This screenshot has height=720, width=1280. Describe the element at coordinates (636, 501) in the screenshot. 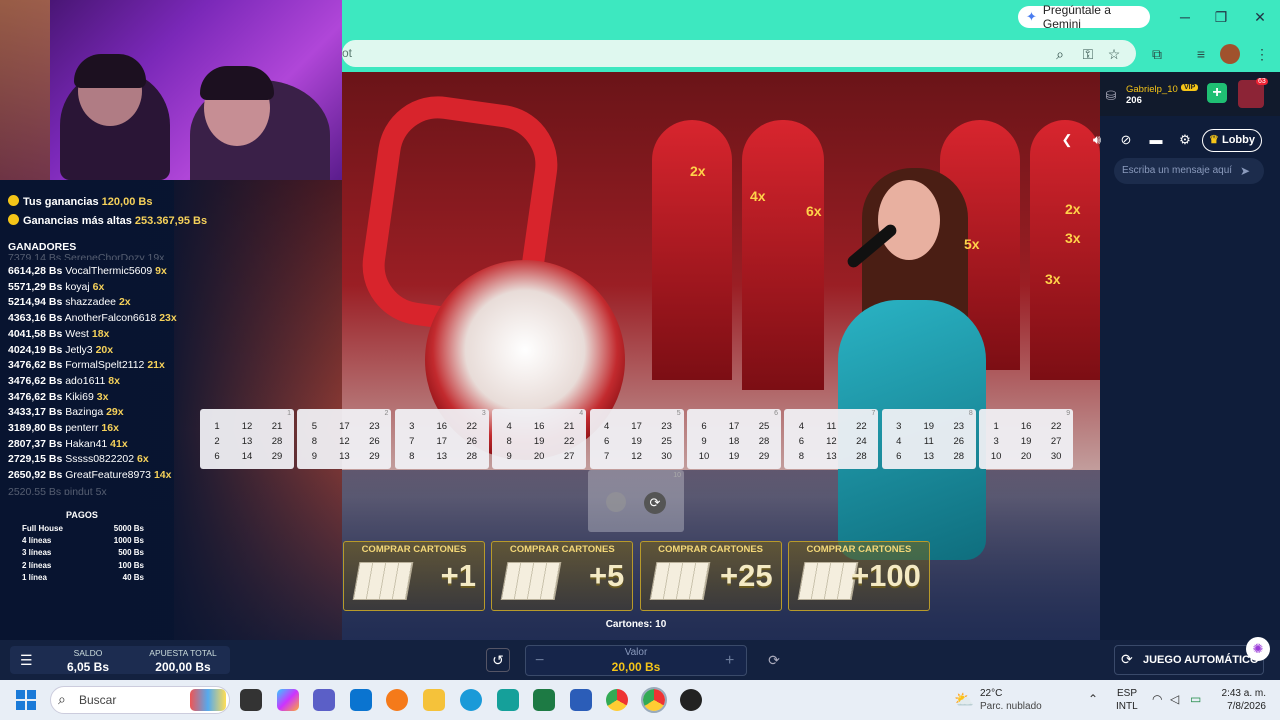

I see `bingo-card-10: 10 ⟳` at that location.